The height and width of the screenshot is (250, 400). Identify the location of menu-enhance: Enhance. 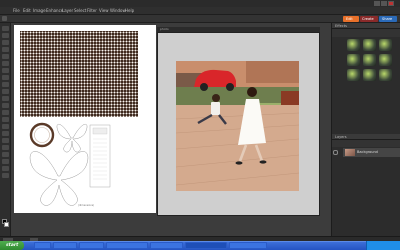
(54, 10).